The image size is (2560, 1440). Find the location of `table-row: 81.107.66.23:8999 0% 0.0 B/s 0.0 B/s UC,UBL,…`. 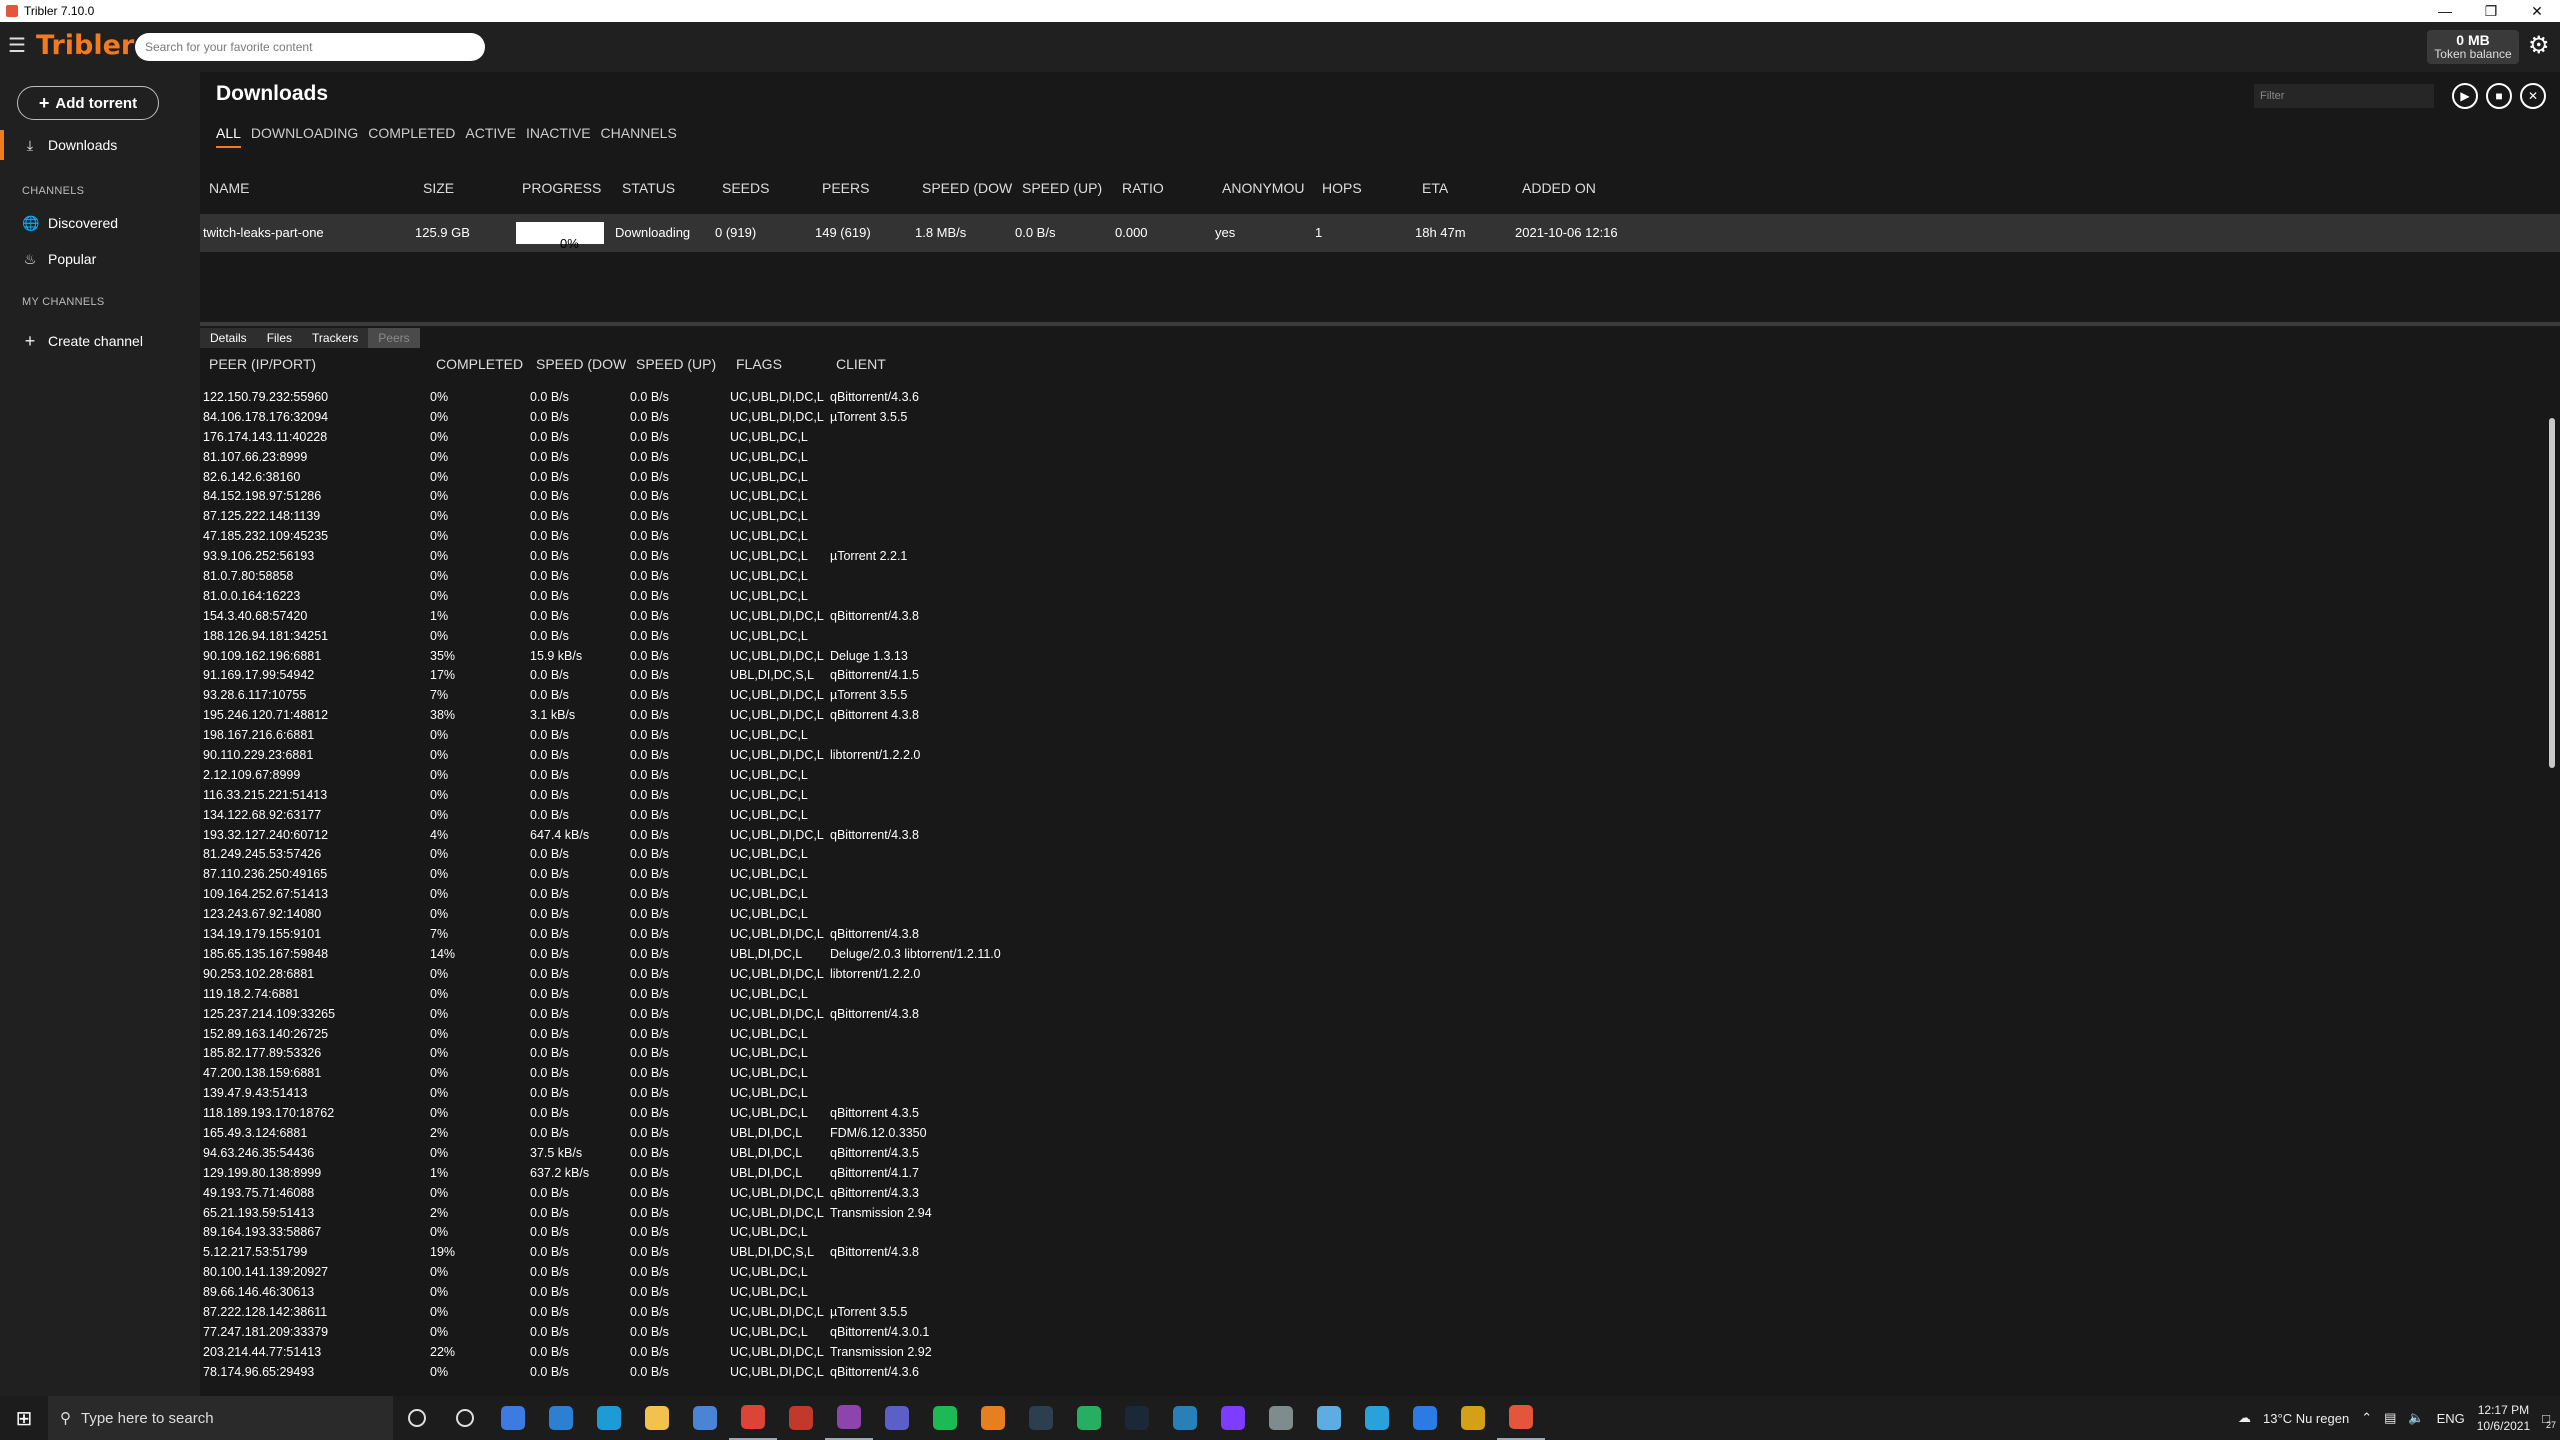

table-row: 81.107.66.23:8999 0% 0.0 B/s 0.0 B/s UC,UBL,… is located at coordinates (1370, 458).